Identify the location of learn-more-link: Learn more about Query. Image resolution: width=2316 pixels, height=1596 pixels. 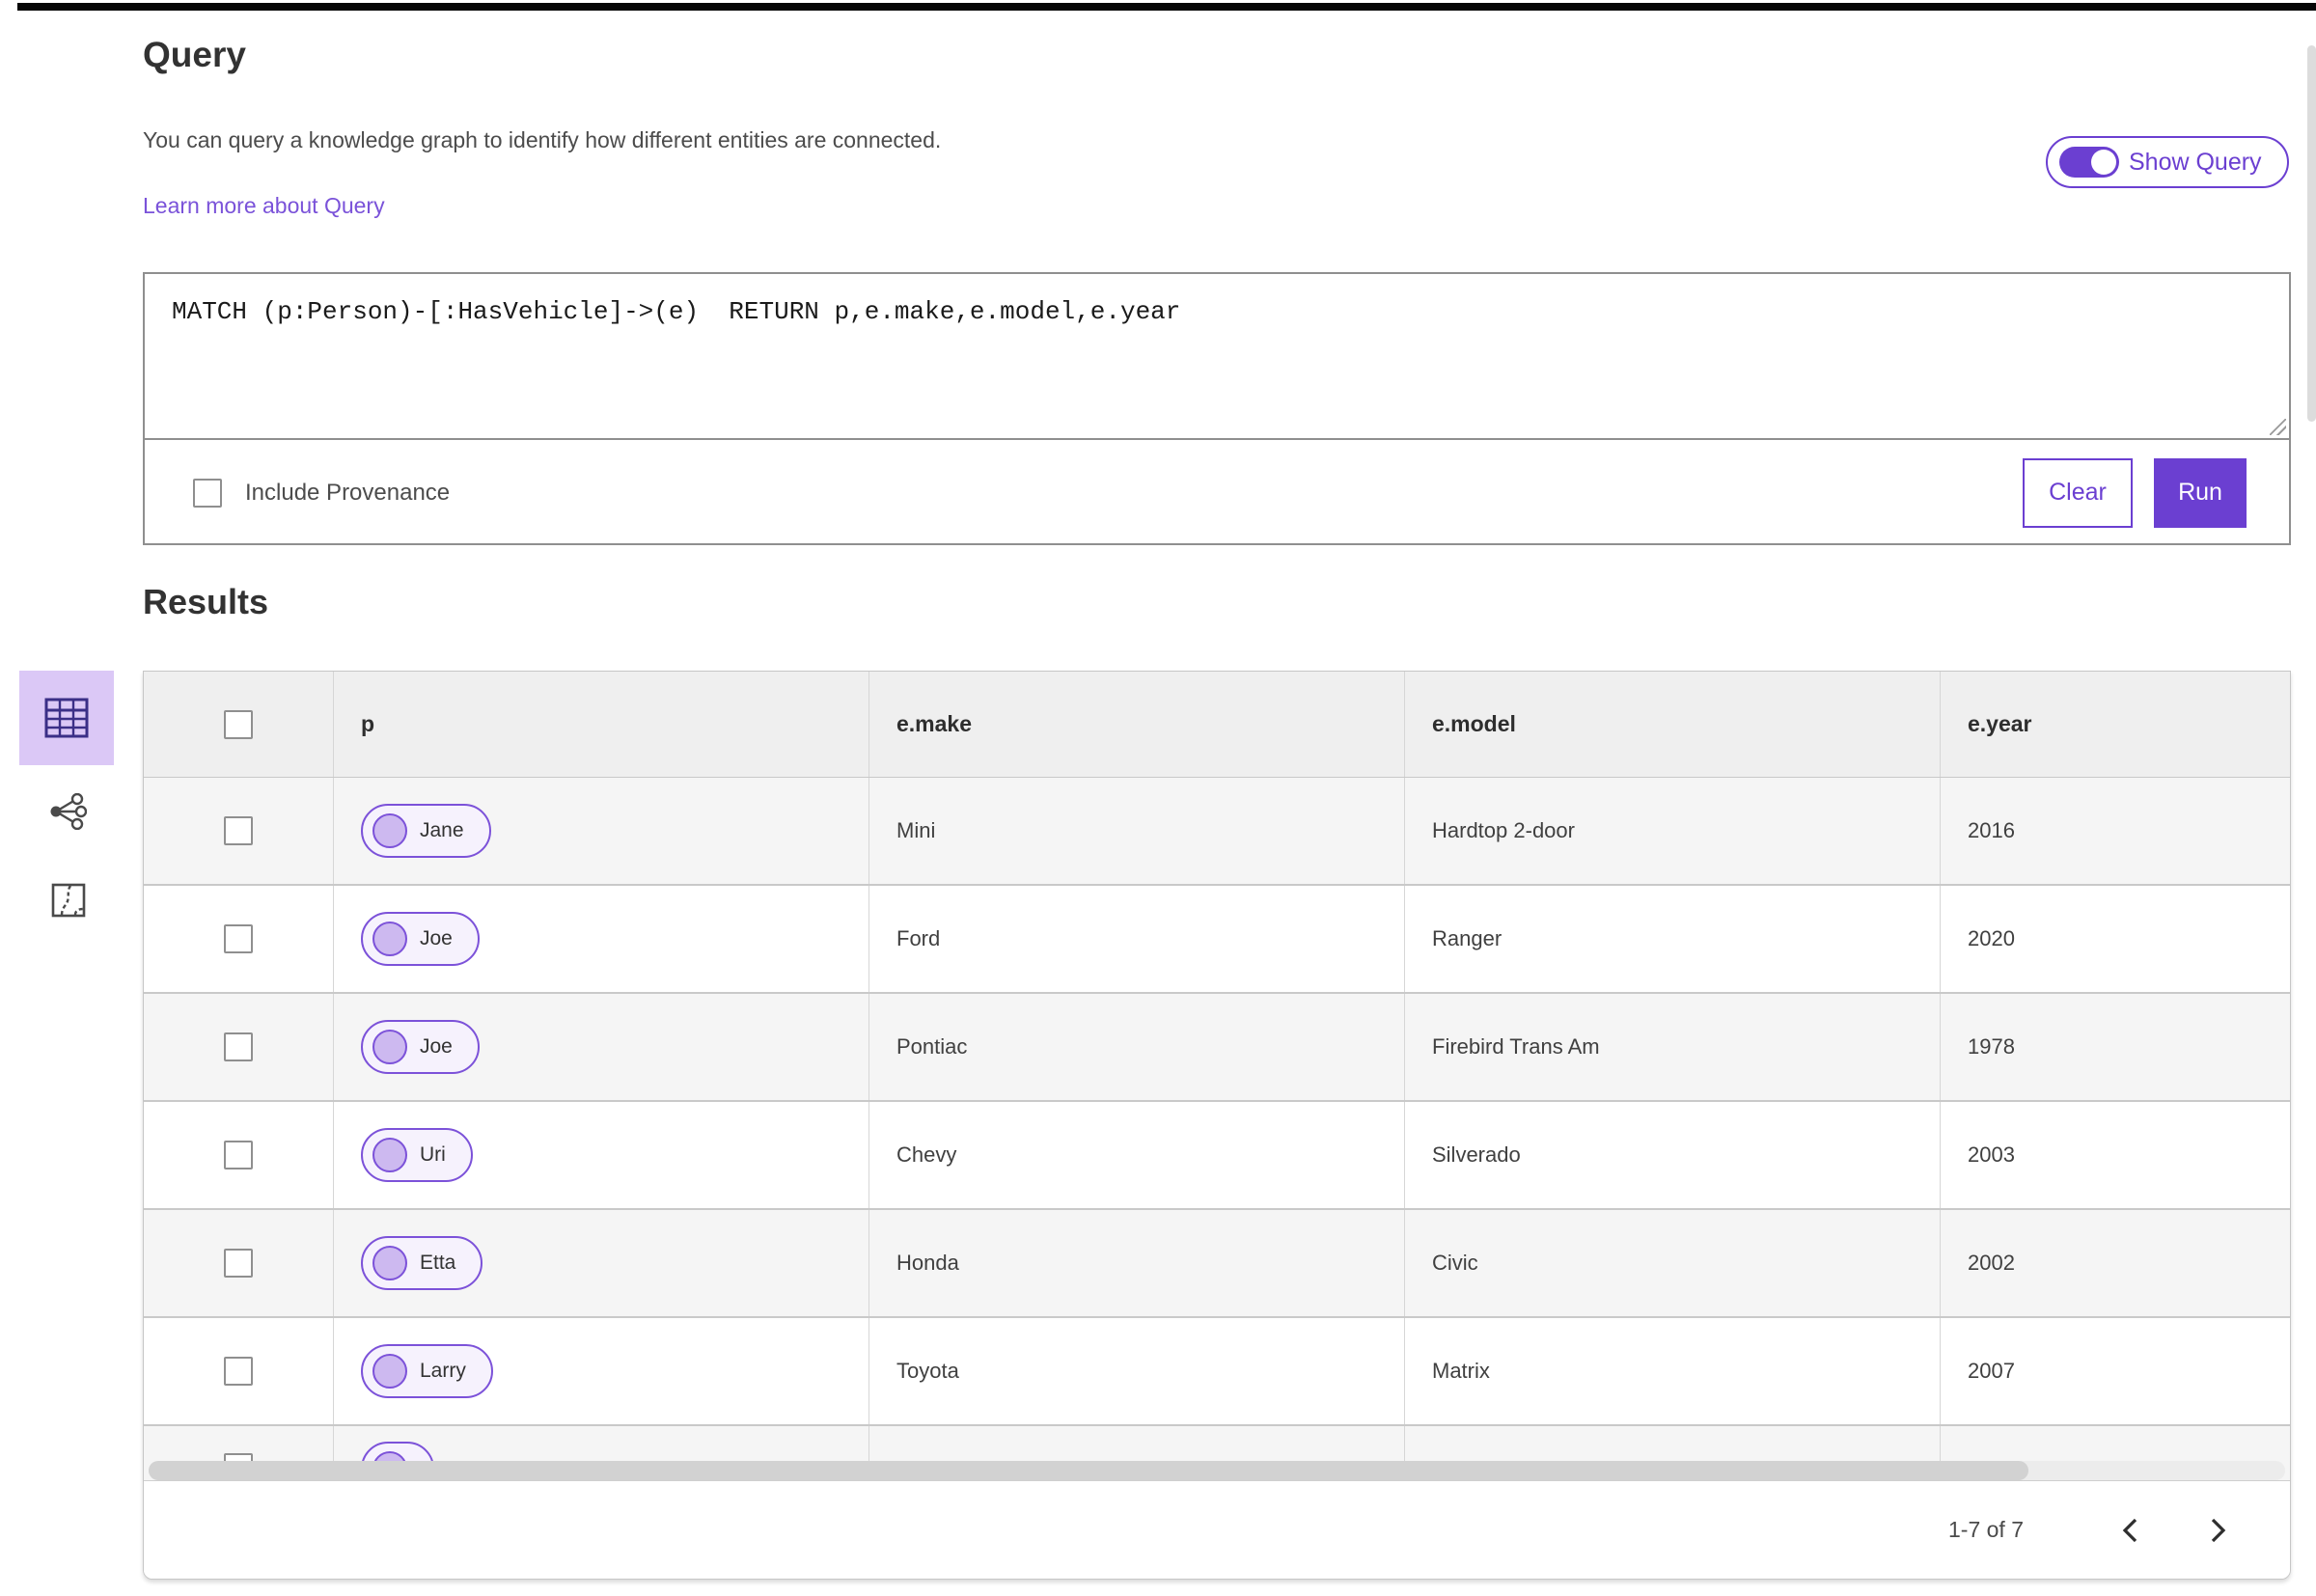
(264, 206).